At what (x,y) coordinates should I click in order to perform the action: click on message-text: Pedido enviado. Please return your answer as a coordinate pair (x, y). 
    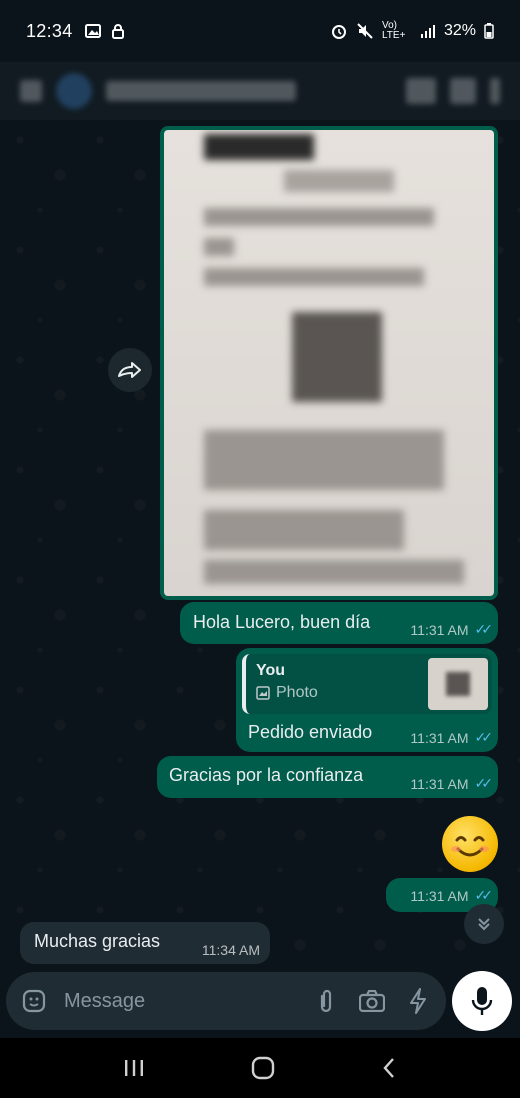
    Looking at the image, I should click on (310, 732).